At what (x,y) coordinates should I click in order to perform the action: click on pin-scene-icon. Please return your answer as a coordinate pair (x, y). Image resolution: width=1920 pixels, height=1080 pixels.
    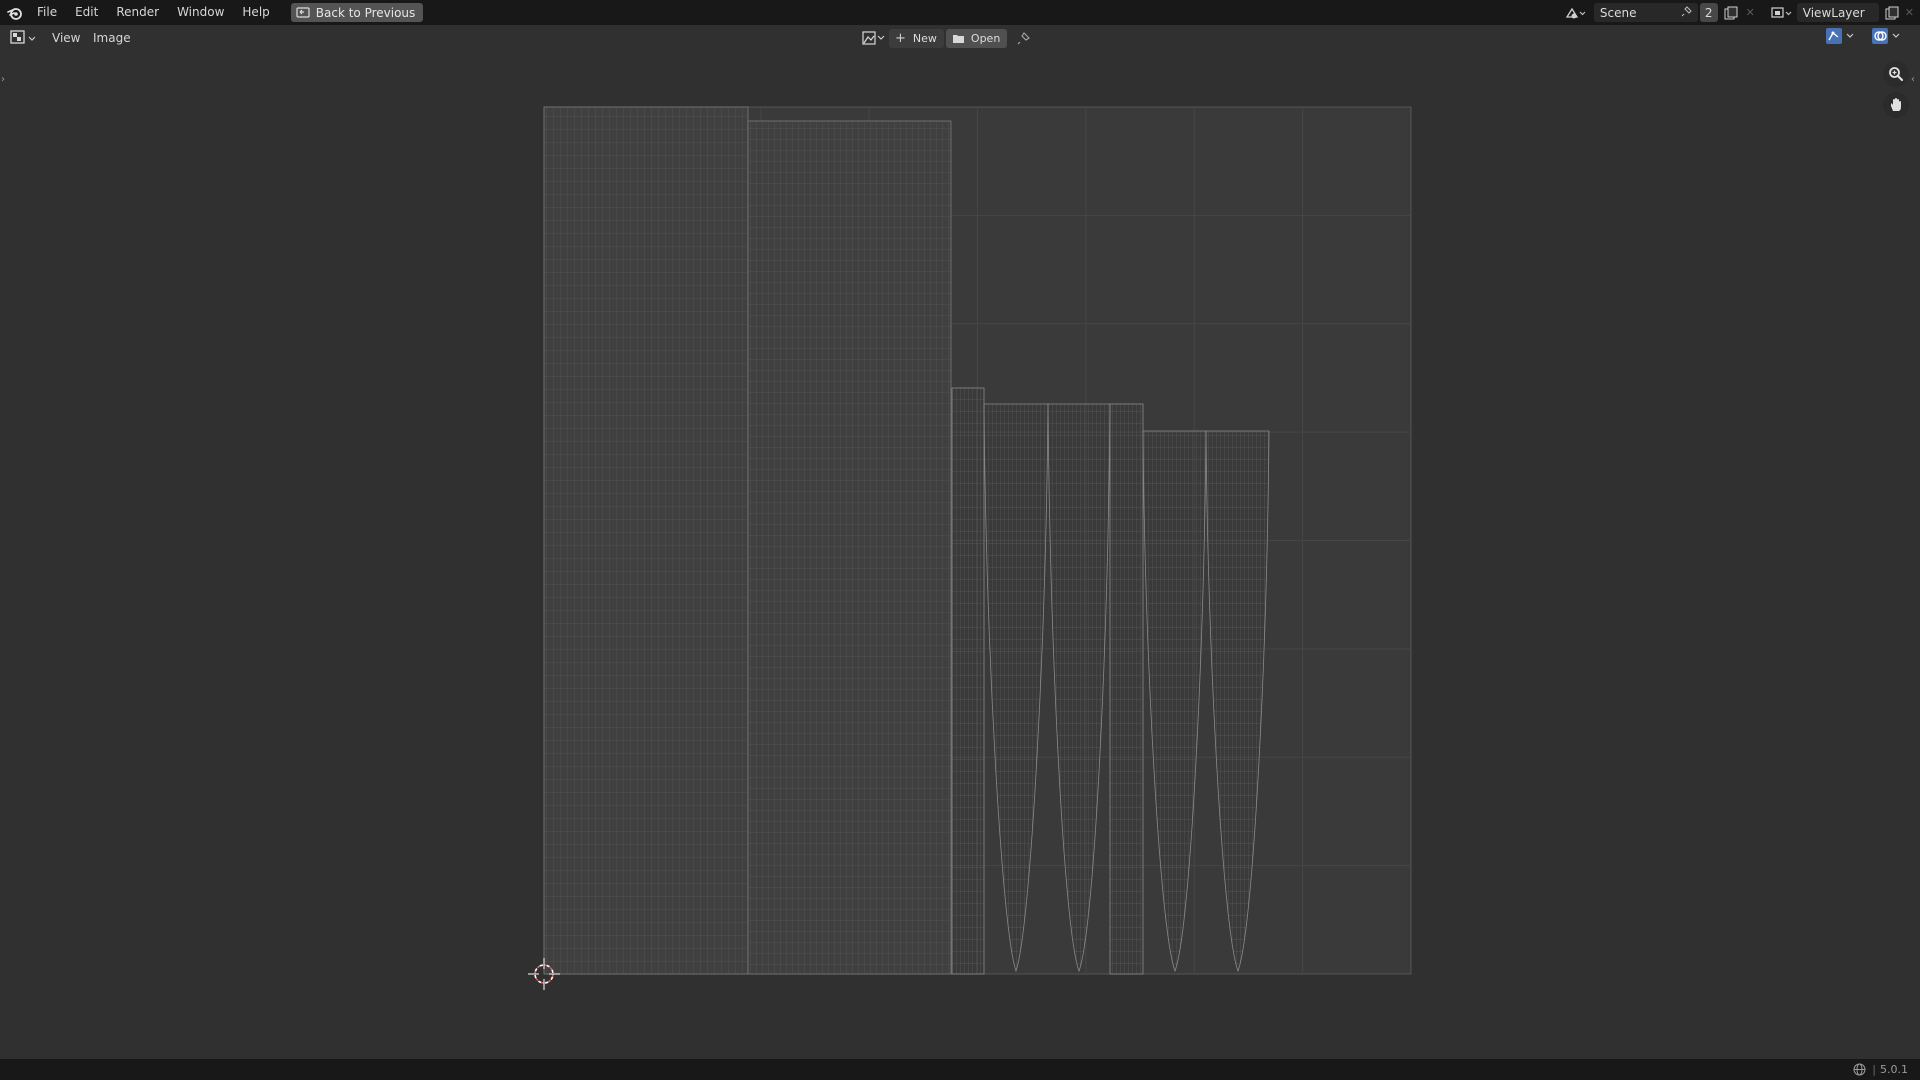
    Looking at the image, I should click on (1686, 12).